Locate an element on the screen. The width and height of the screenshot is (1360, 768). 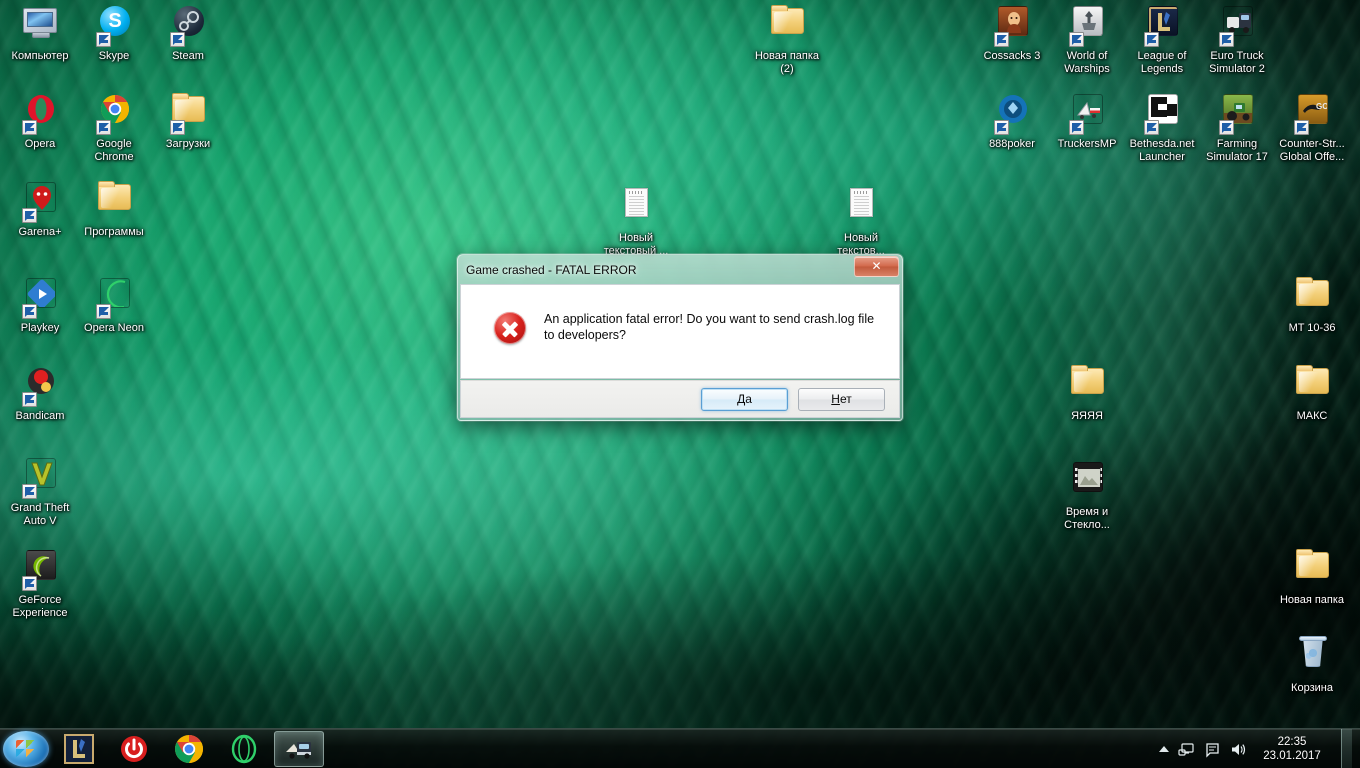
desktop-icon-folder: МАКС is located at coordinates (1312, 393).